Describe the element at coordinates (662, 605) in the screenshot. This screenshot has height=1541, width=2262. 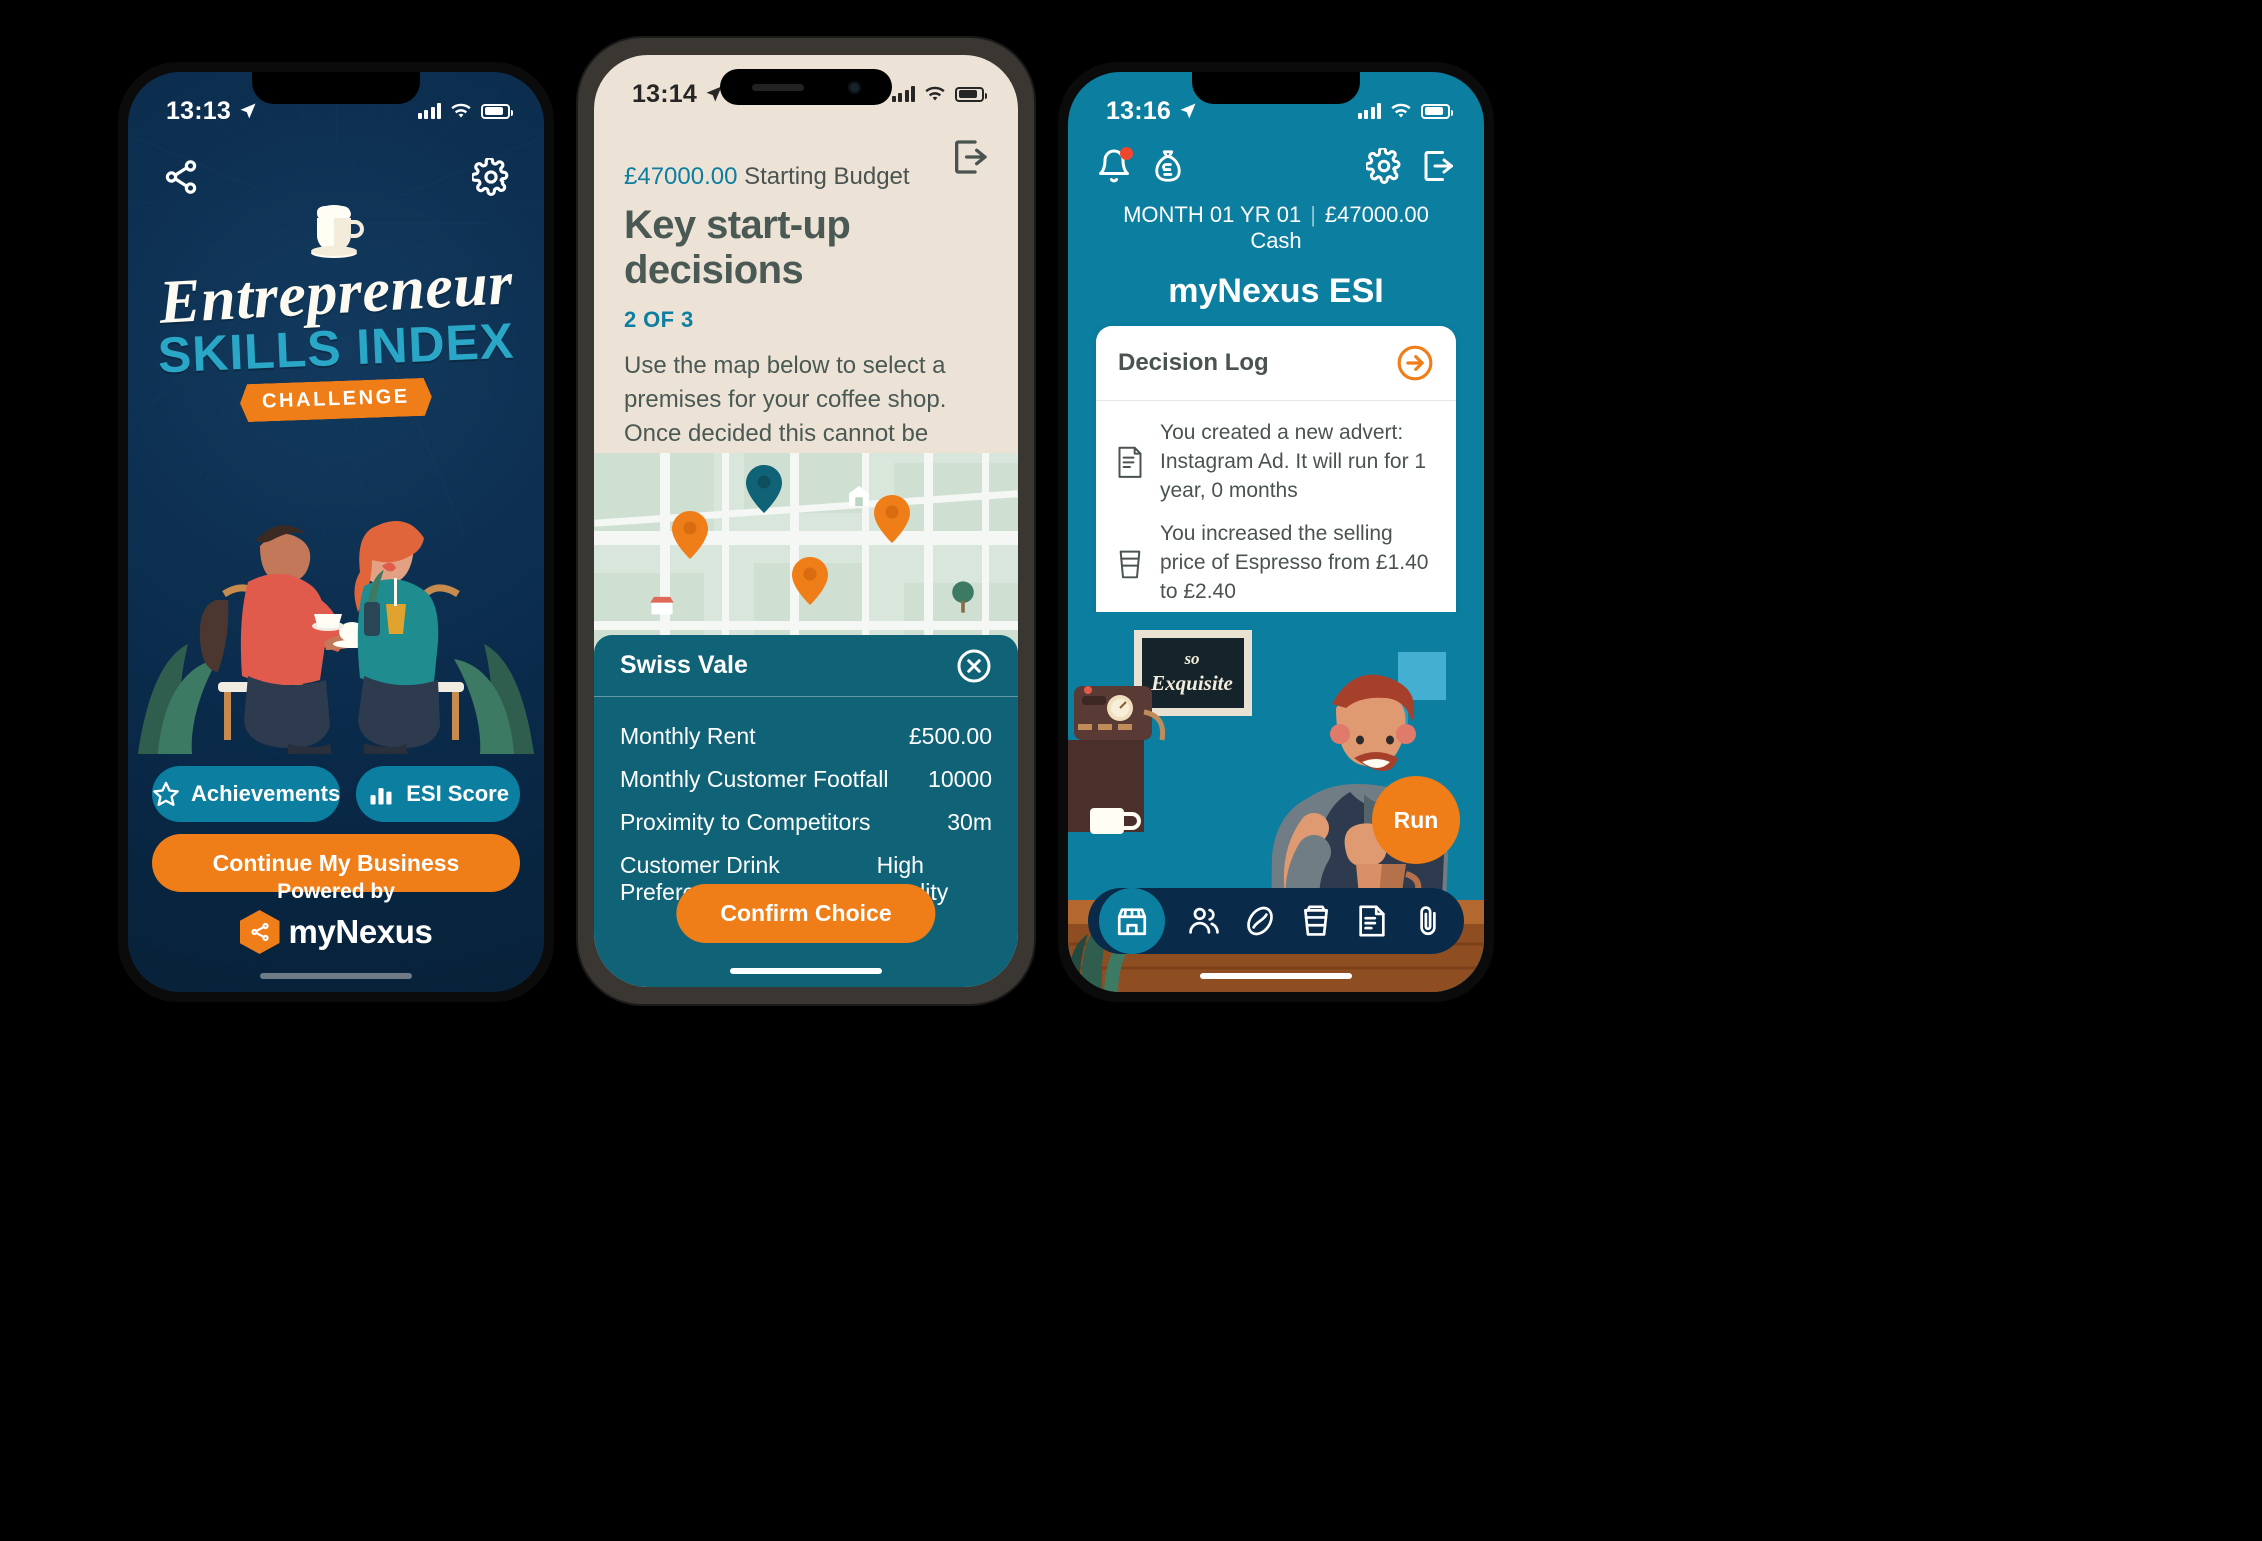
I see `map-shop-icon` at that location.